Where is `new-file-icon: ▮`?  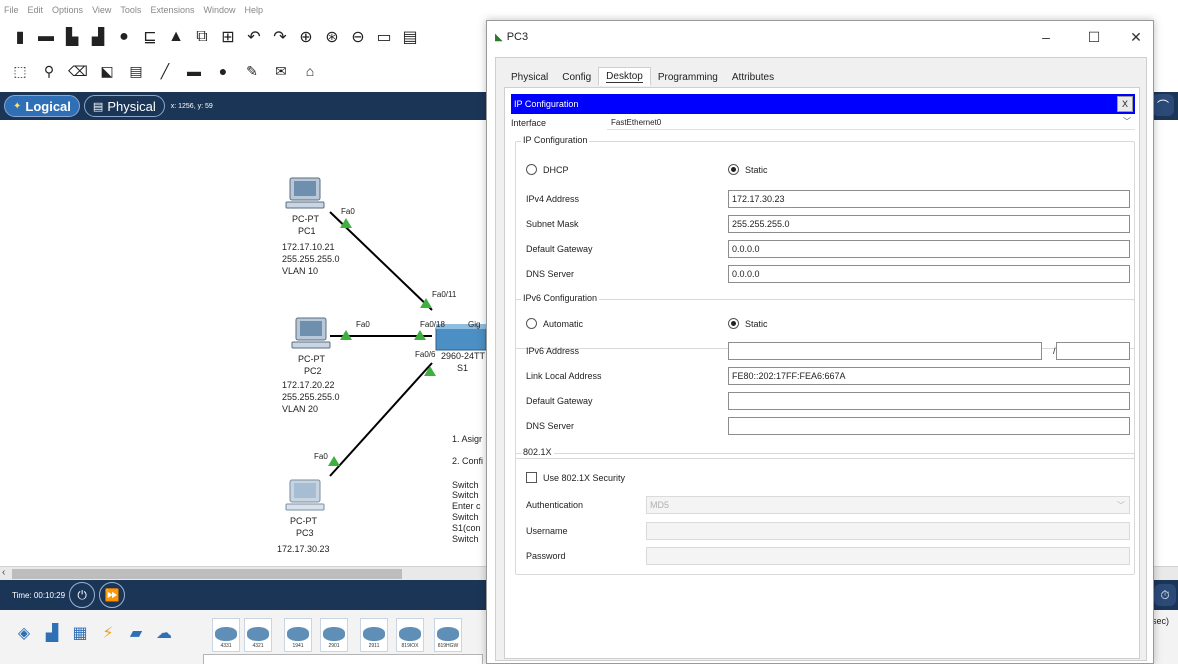 new-file-icon: ▮ is located at coordinates (20, 37).